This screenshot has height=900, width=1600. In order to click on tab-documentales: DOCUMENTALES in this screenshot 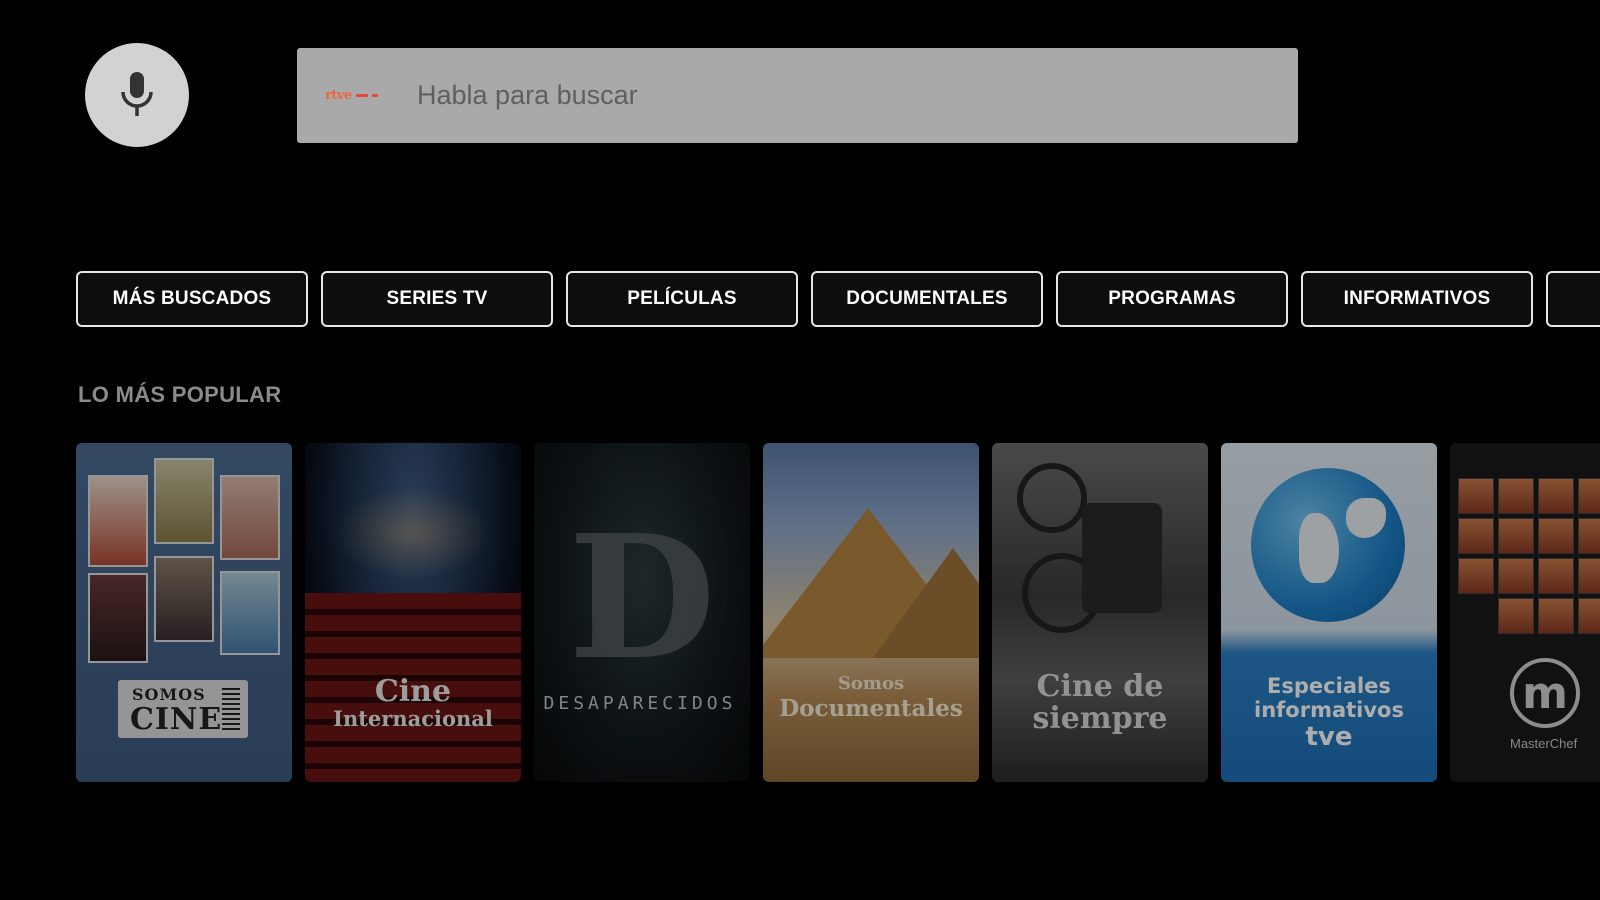, I will do `click(927, 299)`.